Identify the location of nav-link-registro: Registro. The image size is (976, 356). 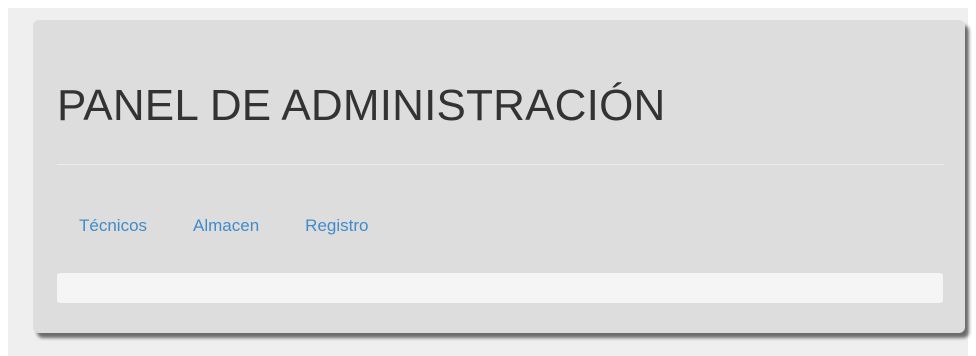
(337, 226).